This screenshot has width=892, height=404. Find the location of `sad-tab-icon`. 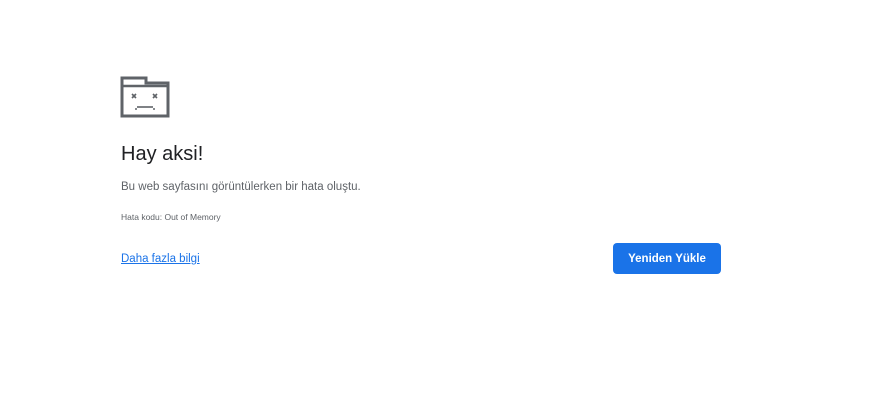

sad-tab-icon is located at coordinates (145, 97).